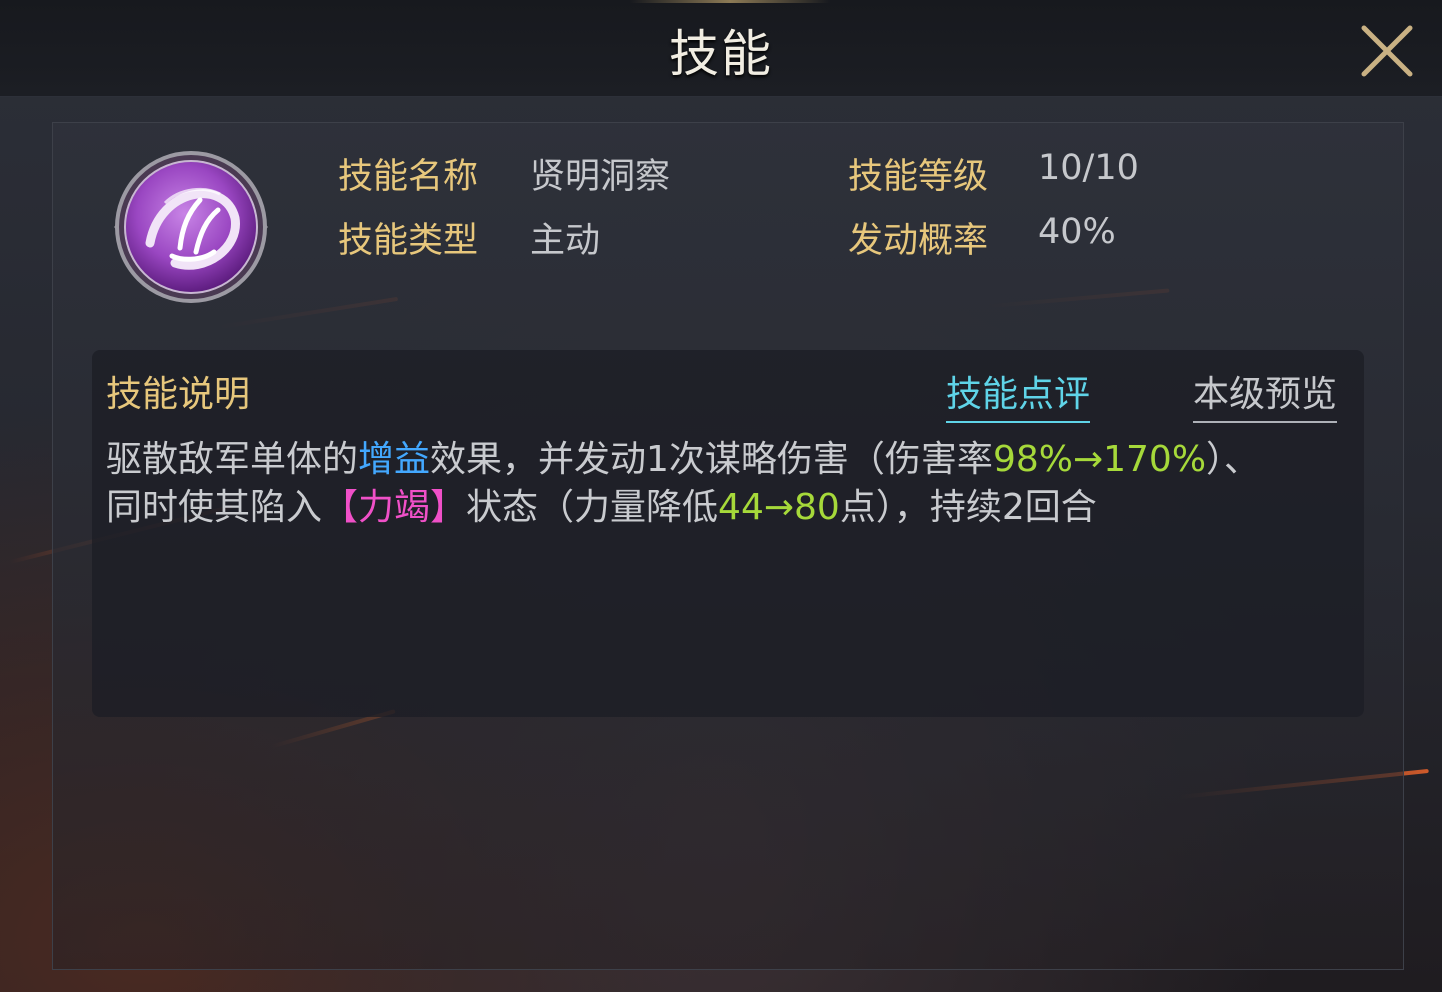 The width and height of the screenshot is (1442, 992). I want to click on description-title: 技能说明, so click(178, 394).